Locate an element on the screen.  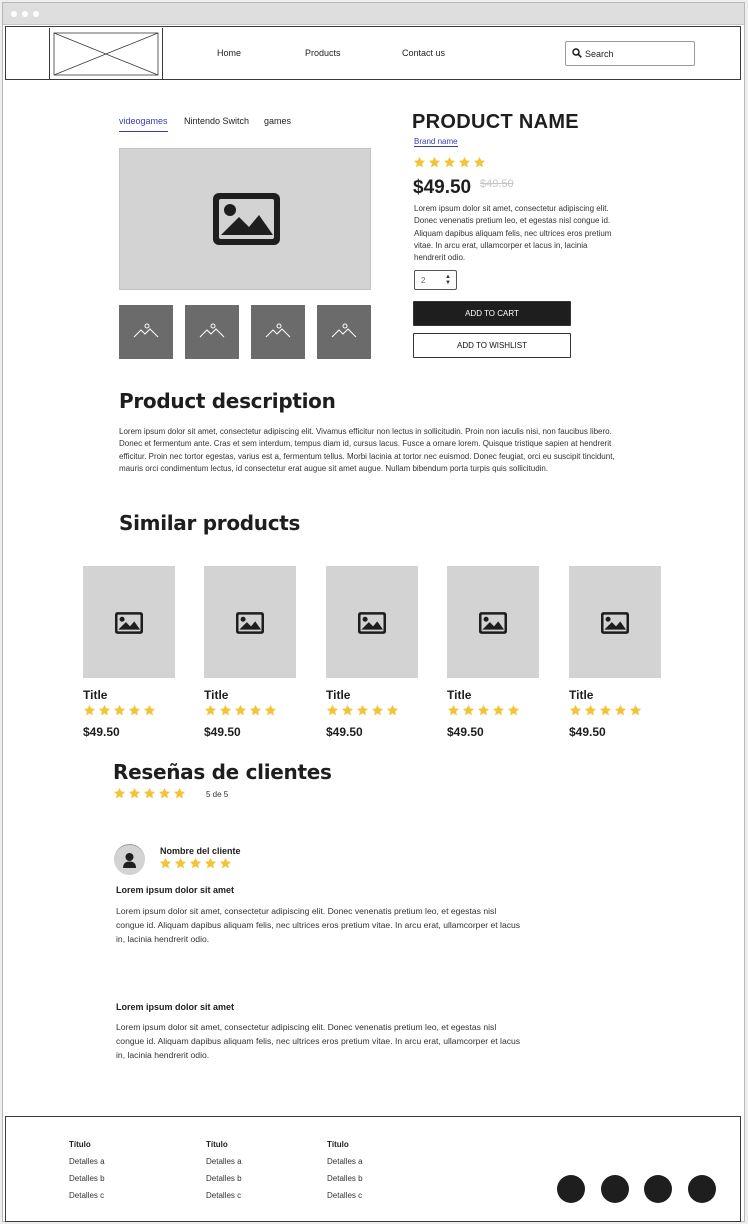
breadcrumb-videogames: videogames is located at coordinates (143, 124).